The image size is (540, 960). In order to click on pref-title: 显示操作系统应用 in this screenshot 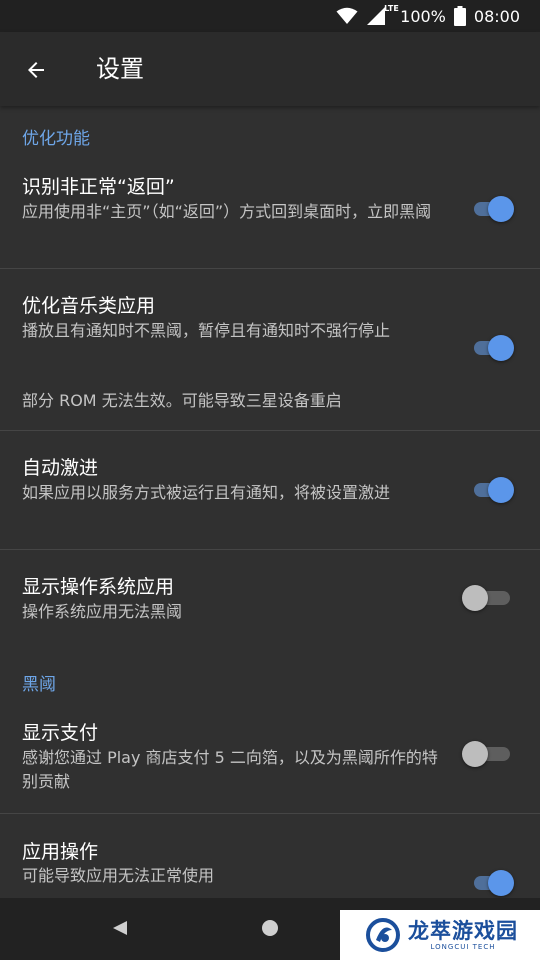, I will do `click(98, 587)`.